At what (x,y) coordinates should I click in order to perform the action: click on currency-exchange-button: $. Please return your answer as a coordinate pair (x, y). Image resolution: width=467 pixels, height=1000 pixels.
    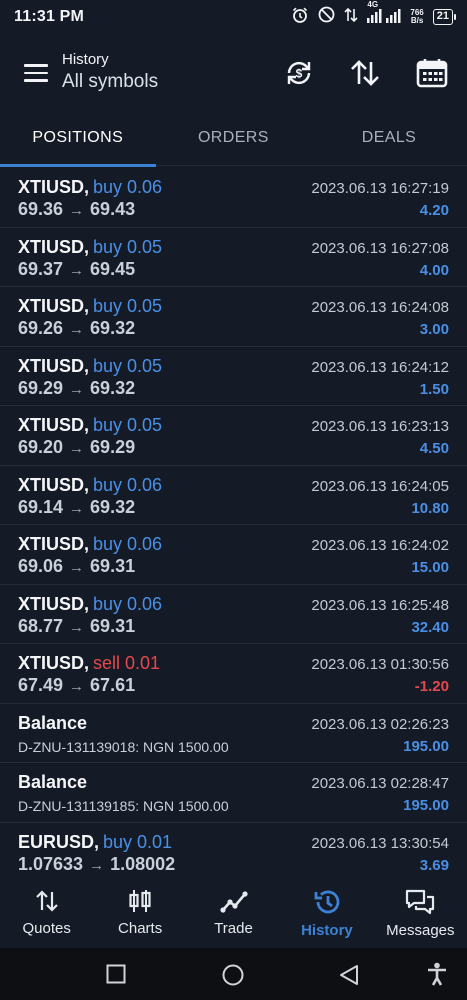
    Looking at the image, I should click on (299, 73).